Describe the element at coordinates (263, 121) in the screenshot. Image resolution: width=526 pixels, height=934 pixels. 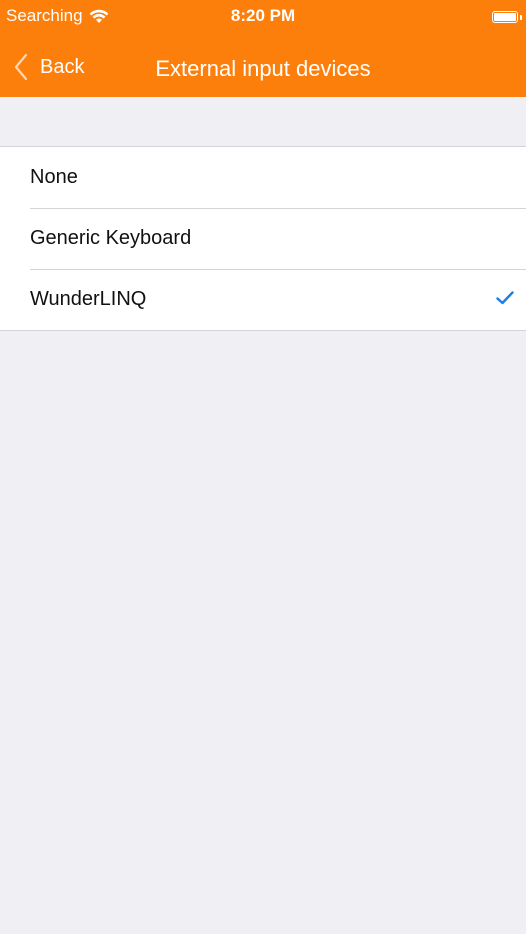
I see `section-header-spacer` at that location.